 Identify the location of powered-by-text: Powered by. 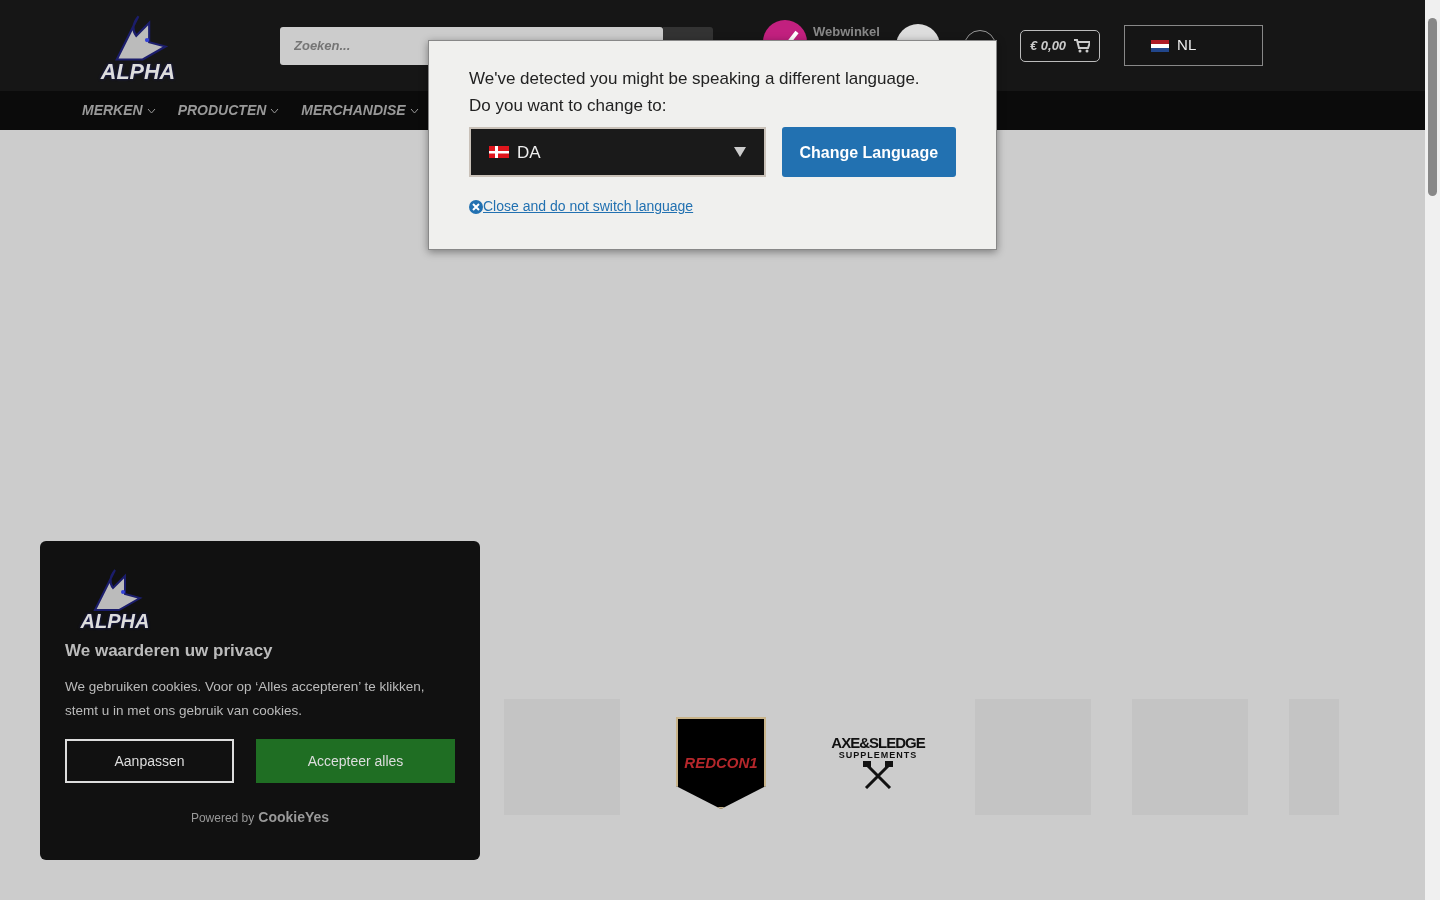
(222, 819).